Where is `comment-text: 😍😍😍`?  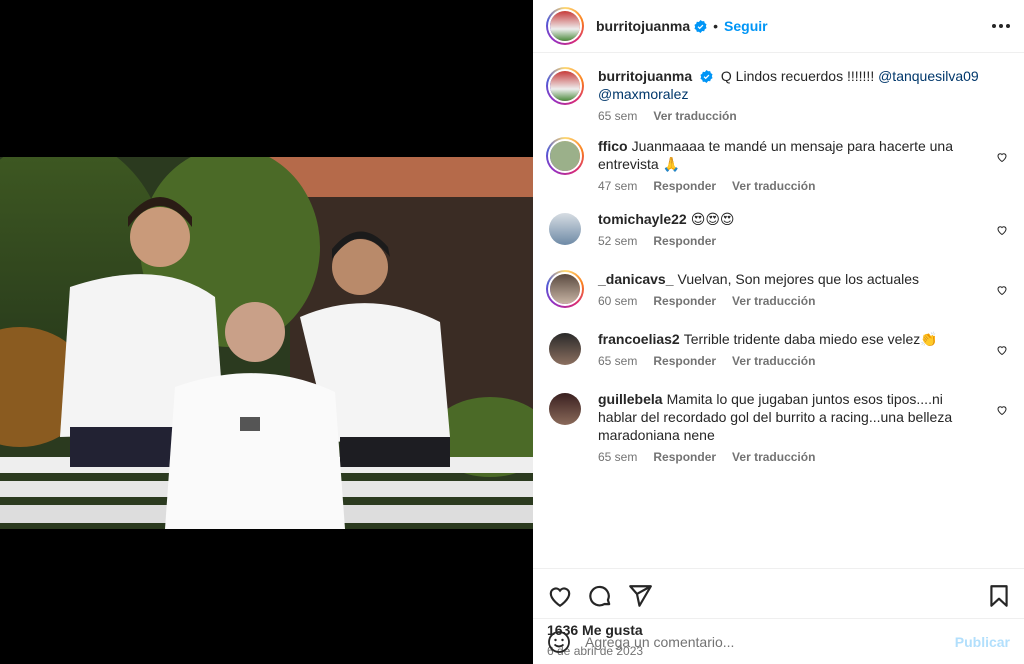 comment-text: 😍😍😍 is located at coordinates (712, 219).